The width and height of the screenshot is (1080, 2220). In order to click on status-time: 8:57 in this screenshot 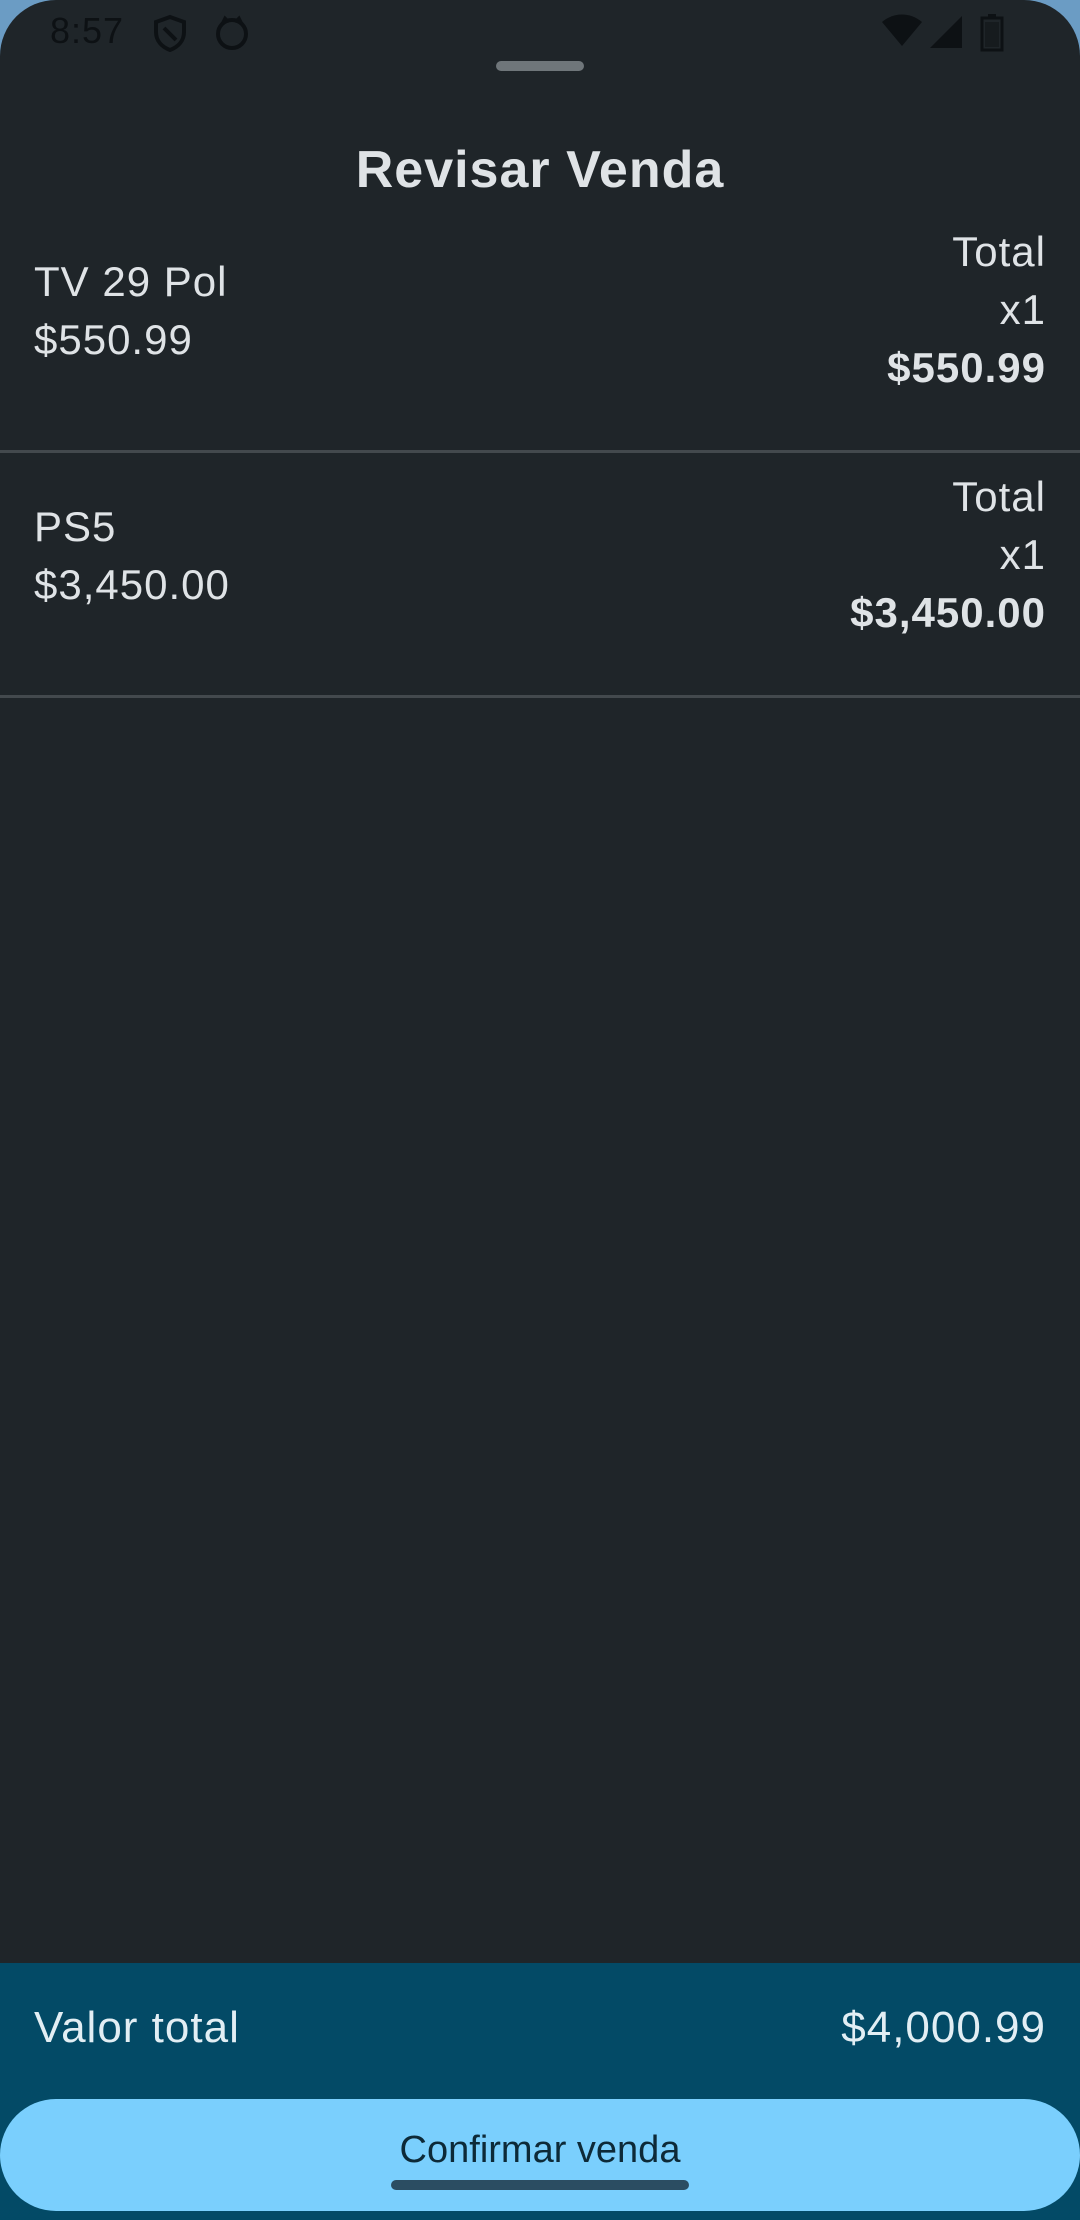, I will do `click(87, 30)`.